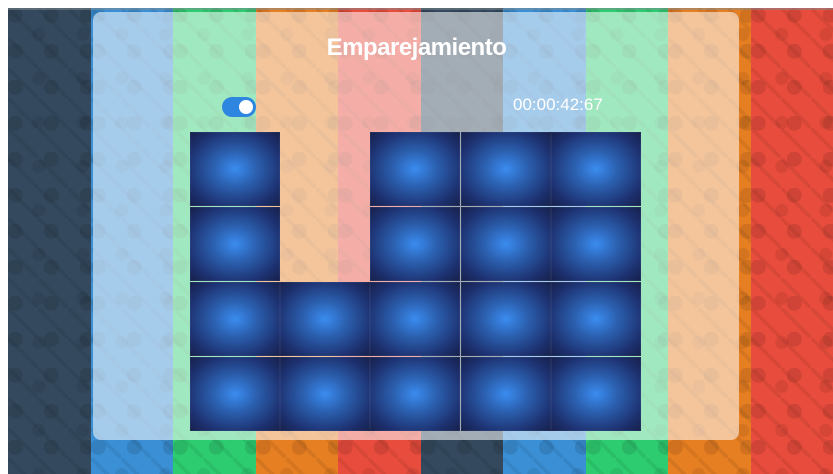 Image resolution: width=833 pixels, height=474 pixels. I want to click on game-title: Emparejamiento, so click(416, 47).